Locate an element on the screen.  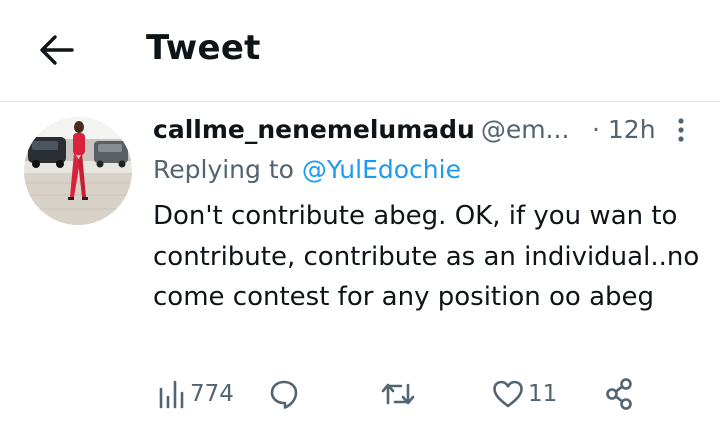
share-icon is located at coordinates (619, 394).